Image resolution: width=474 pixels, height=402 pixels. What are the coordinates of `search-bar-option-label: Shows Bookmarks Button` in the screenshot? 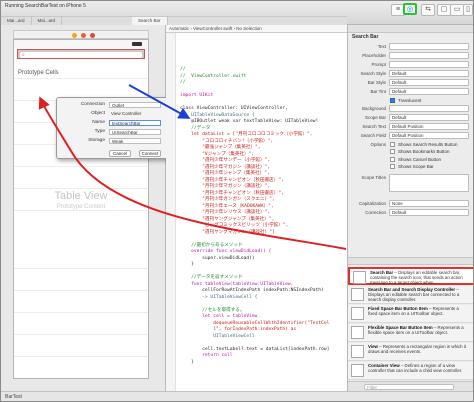 It's located at (424, 151).